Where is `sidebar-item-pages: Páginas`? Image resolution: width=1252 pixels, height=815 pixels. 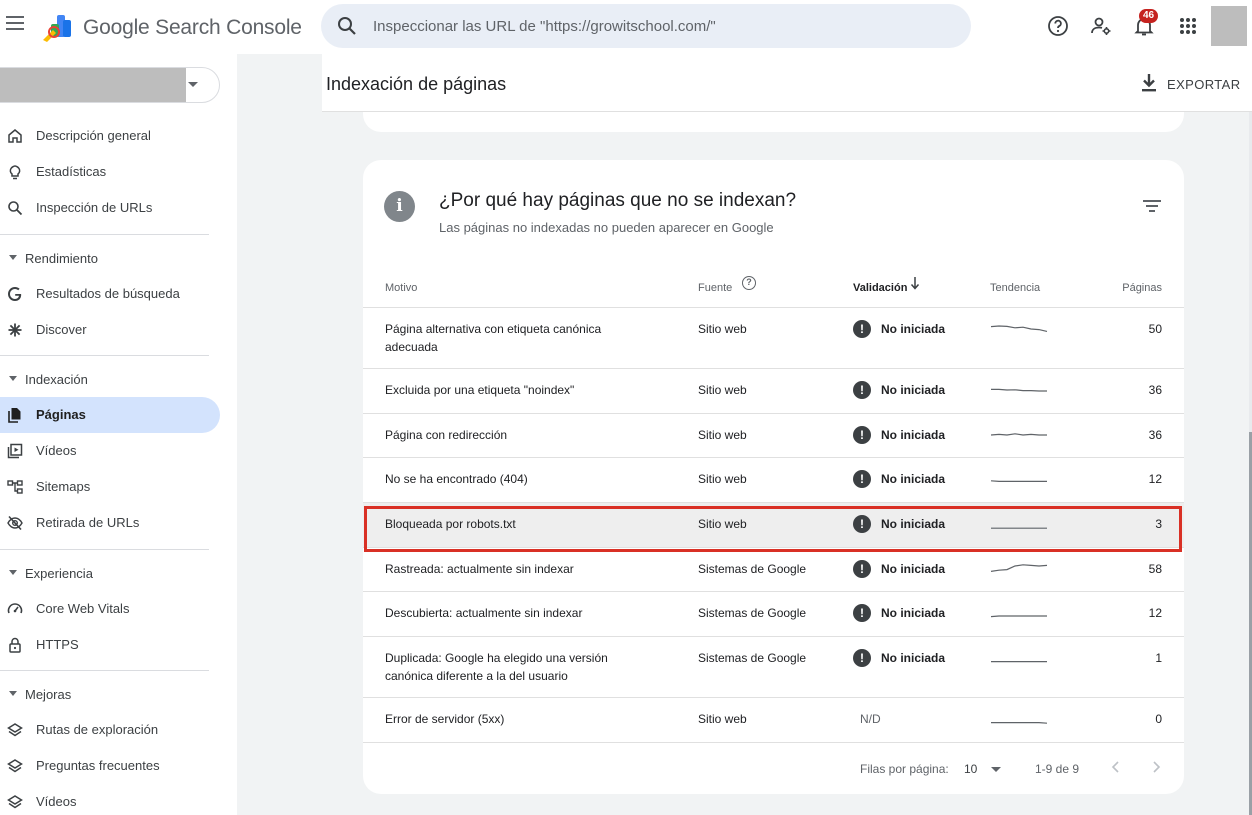
sidebar-item-pages: Páginas is located at coordinates (110, 415).